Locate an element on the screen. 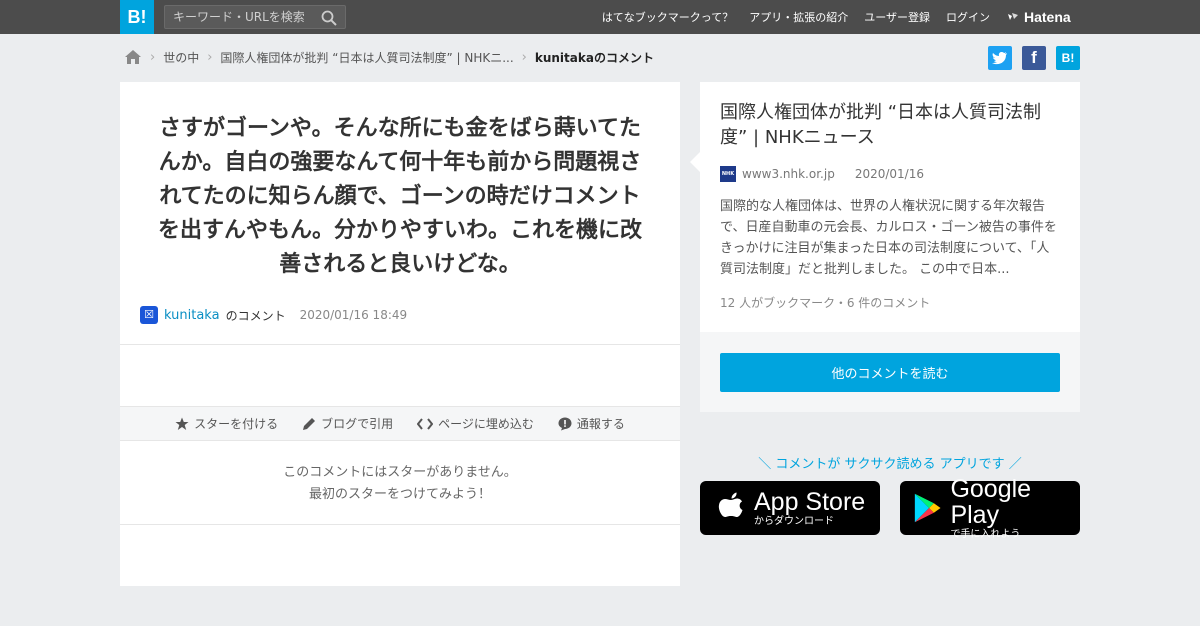 Image resolution: width=1200 pixels, height=630 pixels. app-store-button: App Store からダウンロード is located at coordinates (790, 508).